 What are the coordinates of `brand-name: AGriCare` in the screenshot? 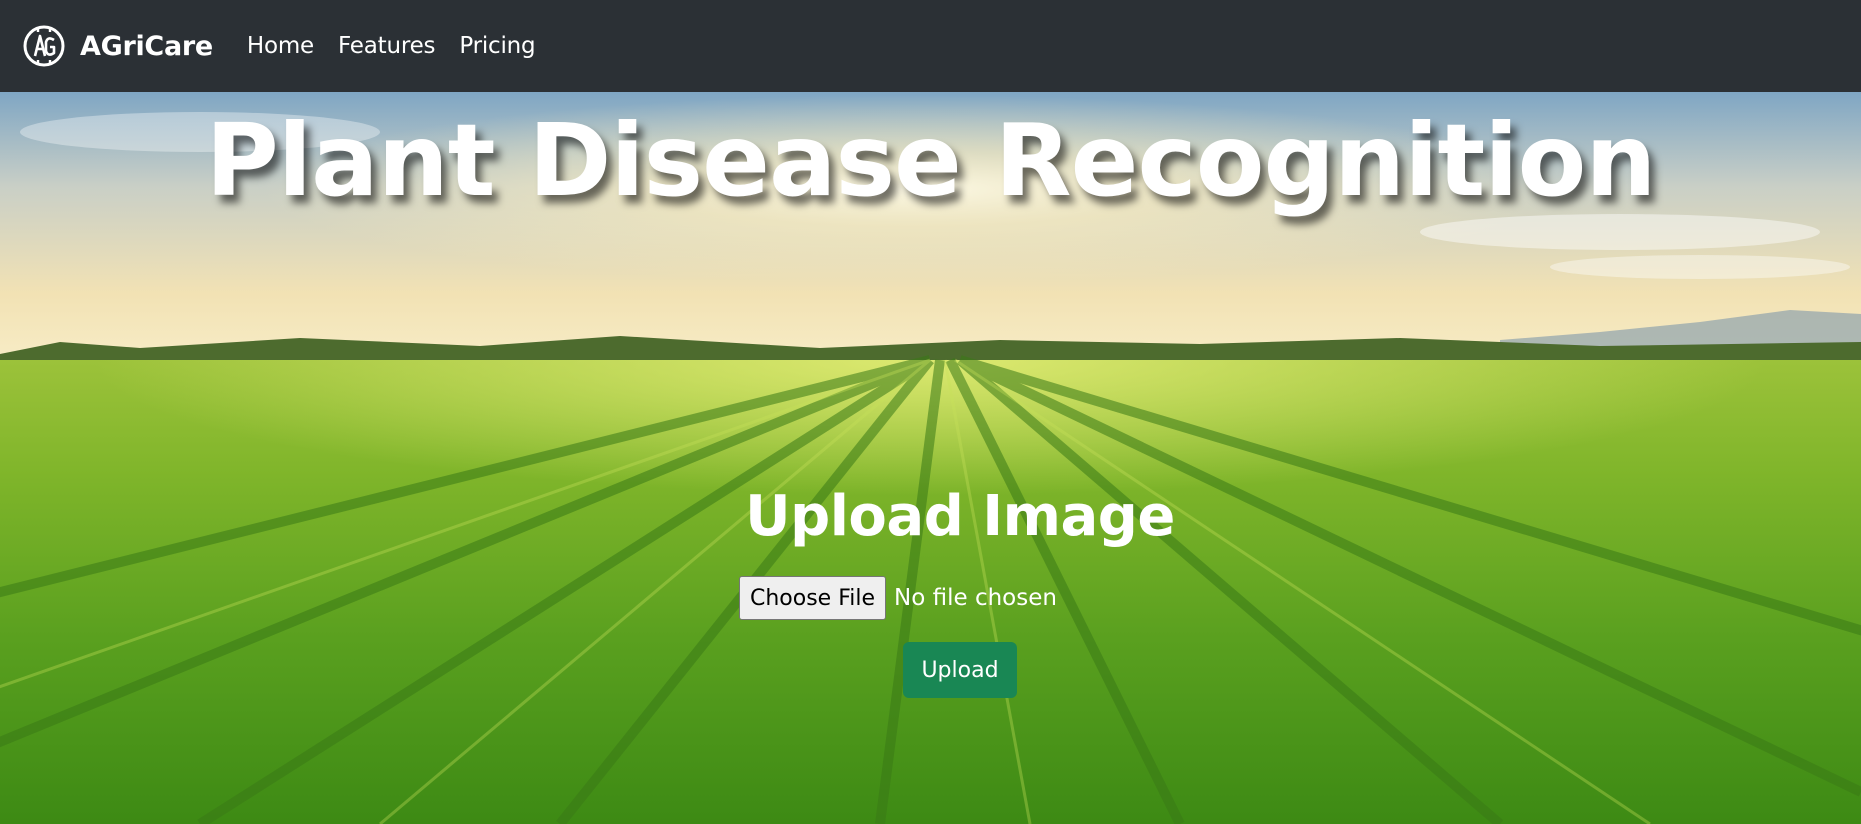 It's located at (146, 46).